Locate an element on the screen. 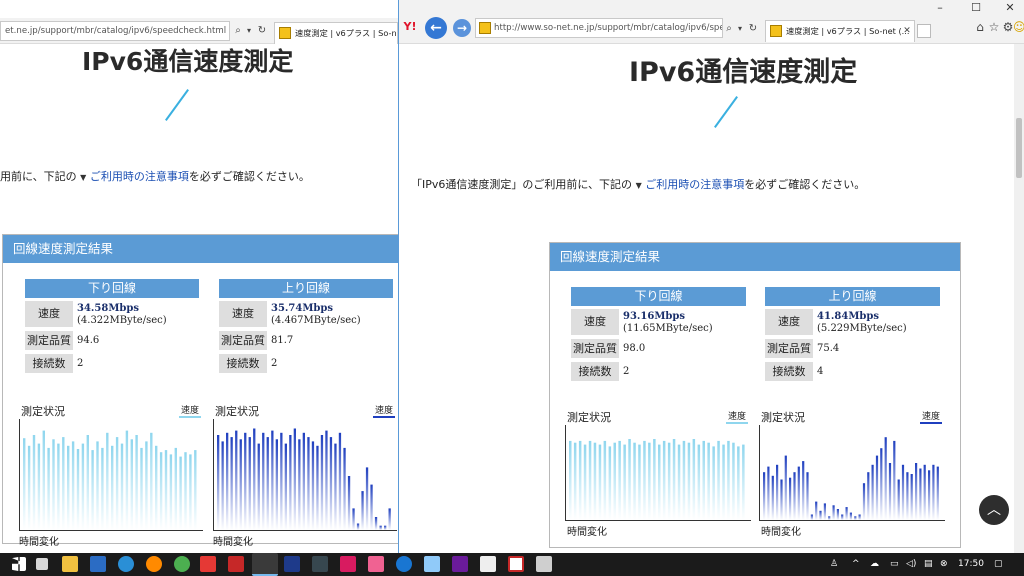 The width and height of the screenshot is (1024, 576). home-icon: ⌂ is located at coordinates (980, 27).